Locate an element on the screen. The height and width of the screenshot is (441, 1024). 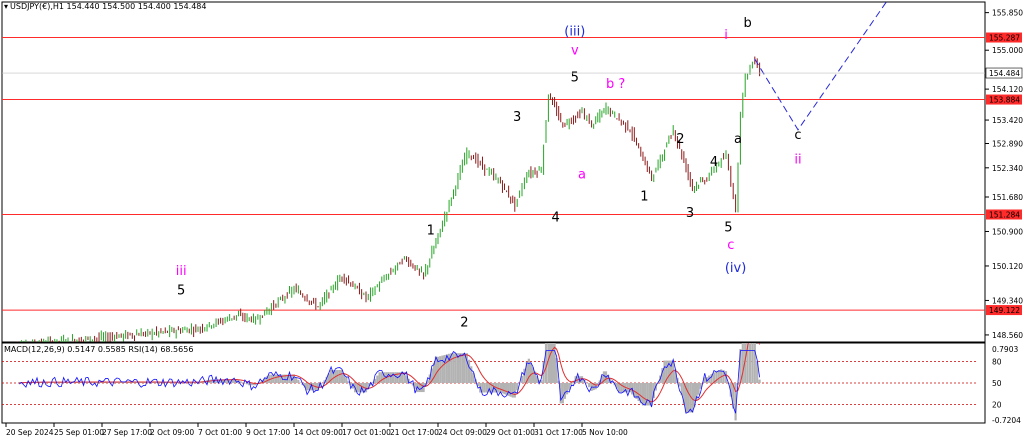
indicator-tick-label: 20 is located at coordinates (997, 405).